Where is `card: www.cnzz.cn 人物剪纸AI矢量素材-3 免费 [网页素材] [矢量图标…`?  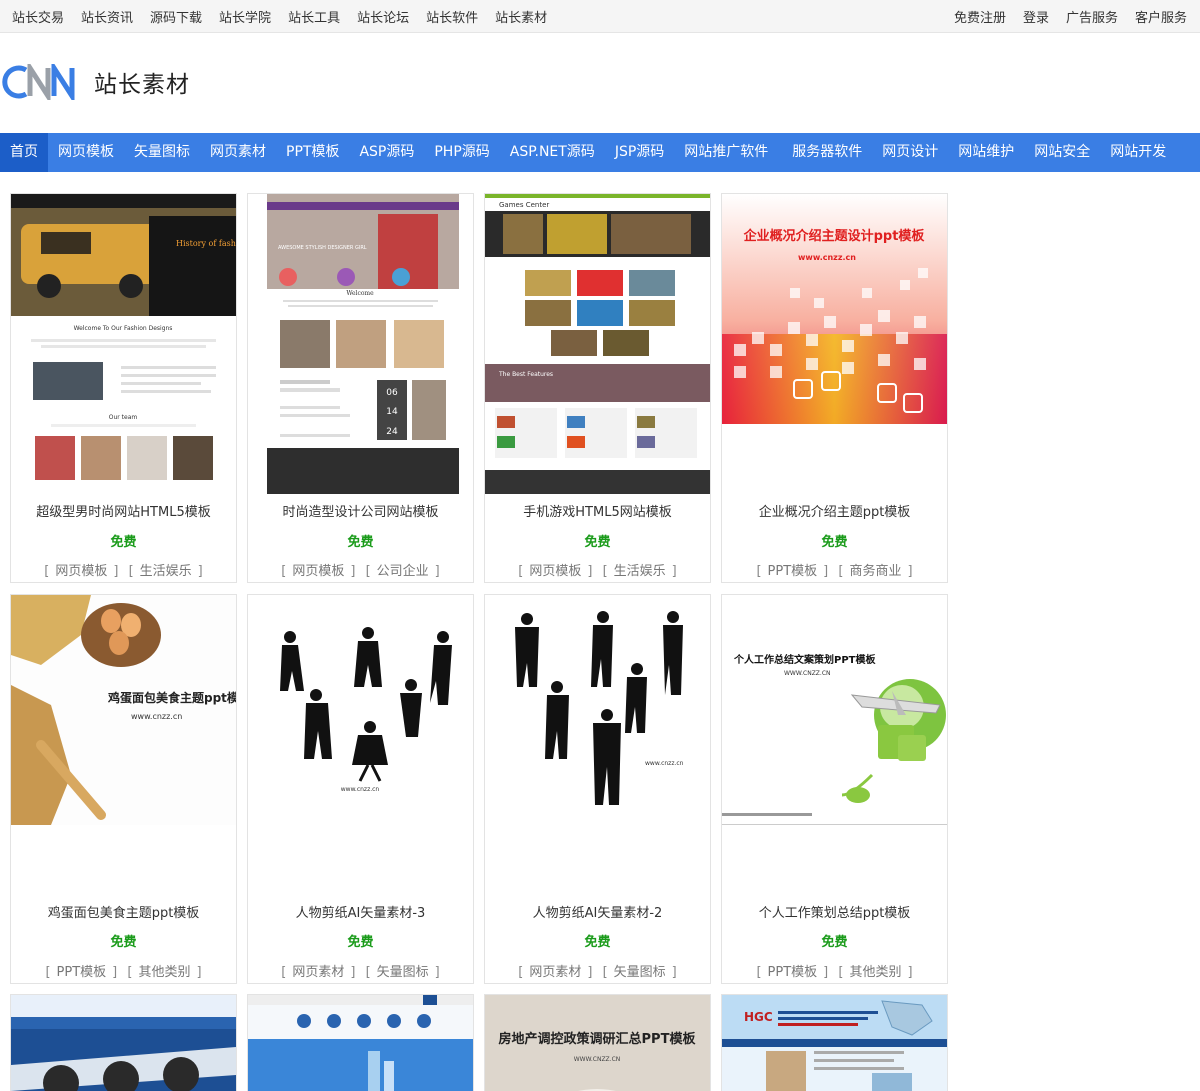 card: www.cnzz.cn 人物剪纸AI矢量素材-3 免费 [网页素材] [矢量图标… is located at coordinates (360, 789).